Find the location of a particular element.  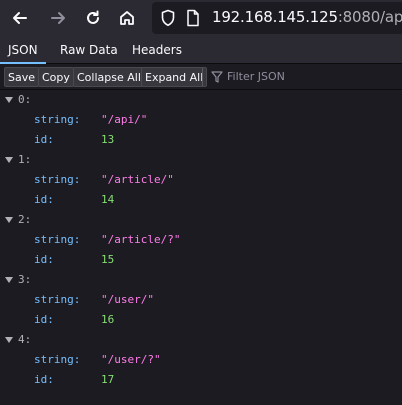

save-button: Save is located at coordinates (22, 77).